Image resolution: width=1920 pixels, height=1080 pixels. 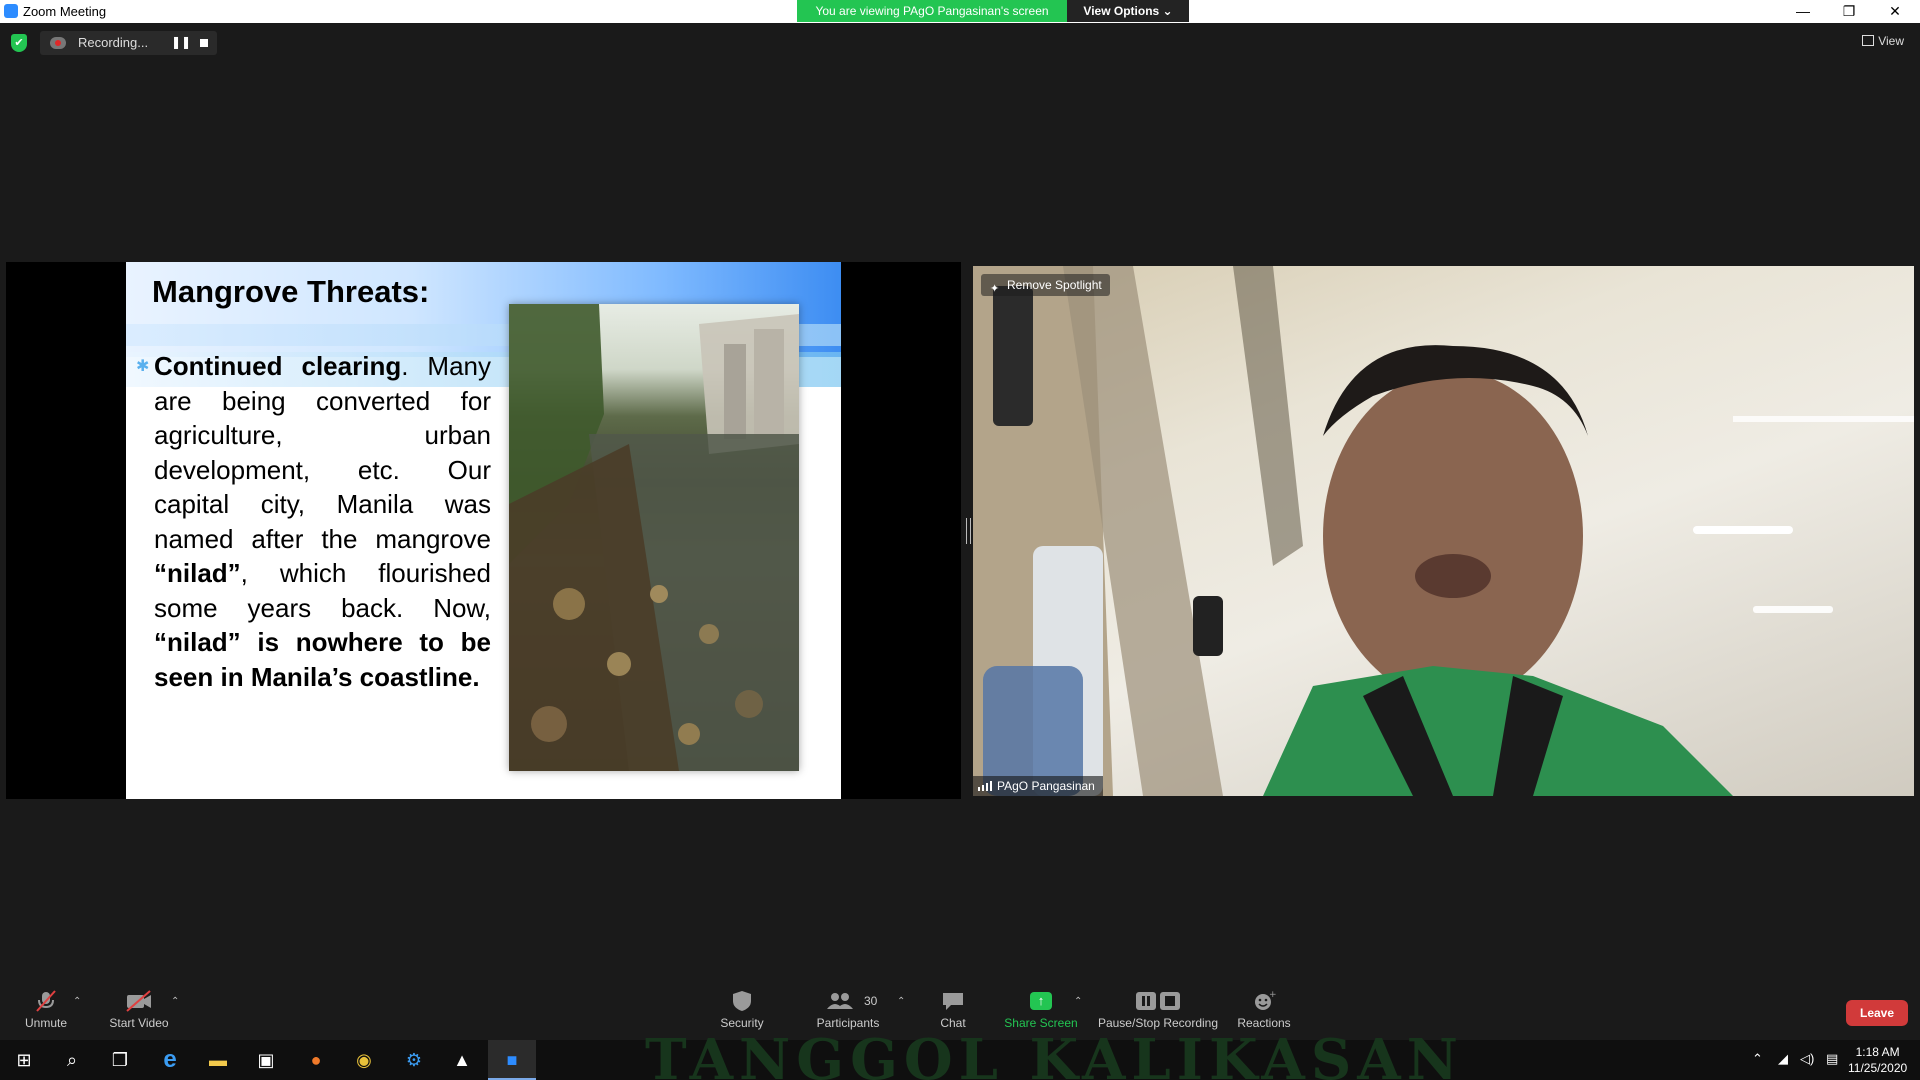 I want to click on share-options-caret: ⌃, so click(x=1078, y=1001).